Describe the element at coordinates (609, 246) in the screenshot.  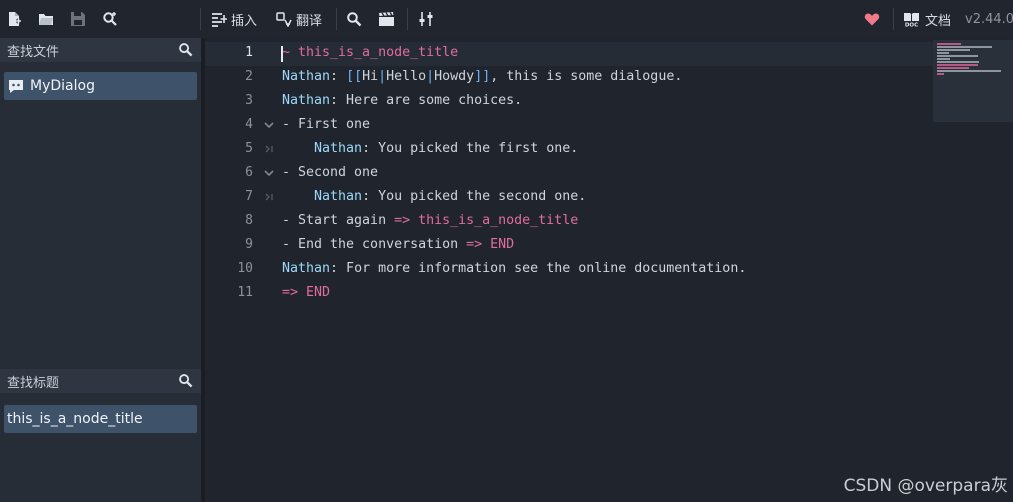
I see `code-line: 9 - End the conversation => END` at that location.